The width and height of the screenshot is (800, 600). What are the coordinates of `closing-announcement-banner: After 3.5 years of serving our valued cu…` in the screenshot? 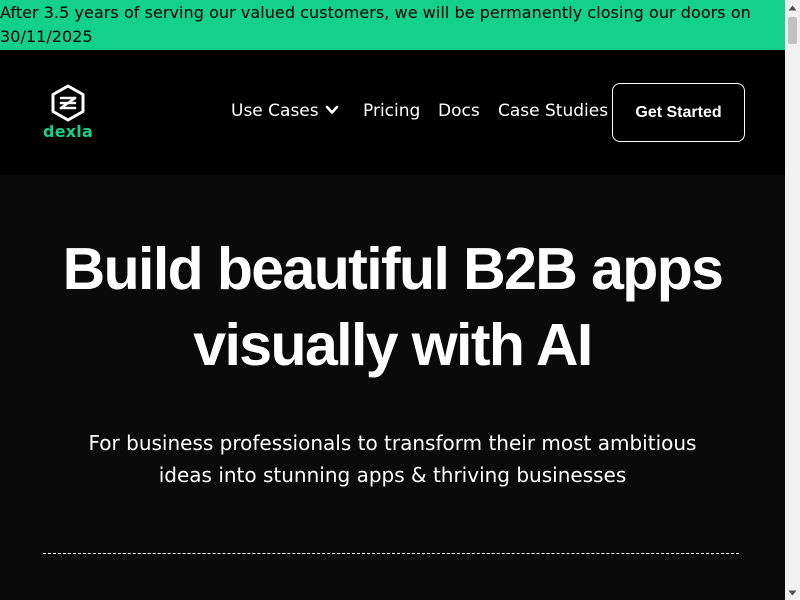 It's located at (392, 25).